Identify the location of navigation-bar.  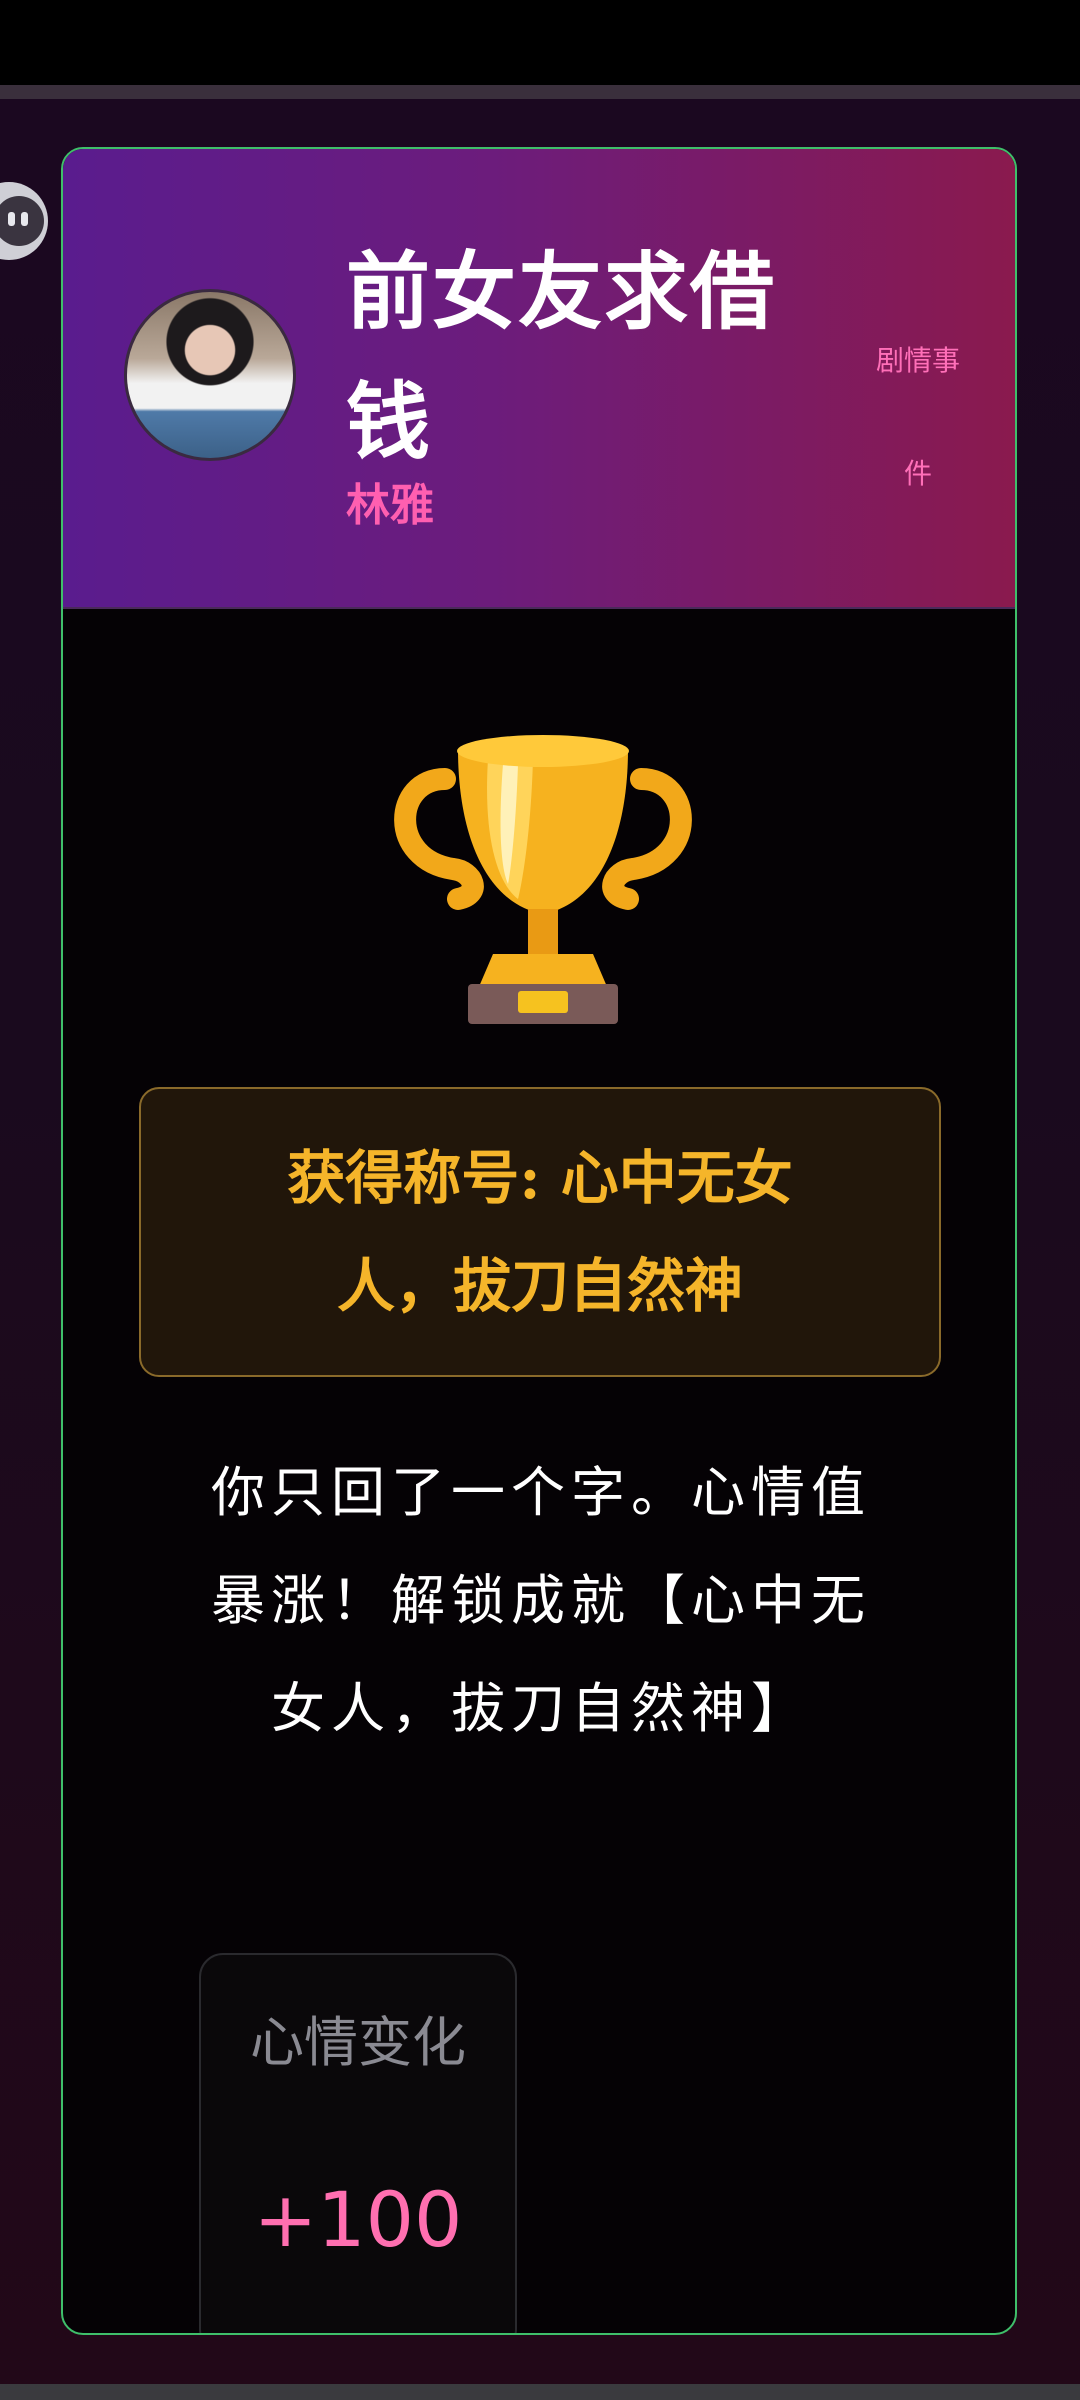
(540, 2392).